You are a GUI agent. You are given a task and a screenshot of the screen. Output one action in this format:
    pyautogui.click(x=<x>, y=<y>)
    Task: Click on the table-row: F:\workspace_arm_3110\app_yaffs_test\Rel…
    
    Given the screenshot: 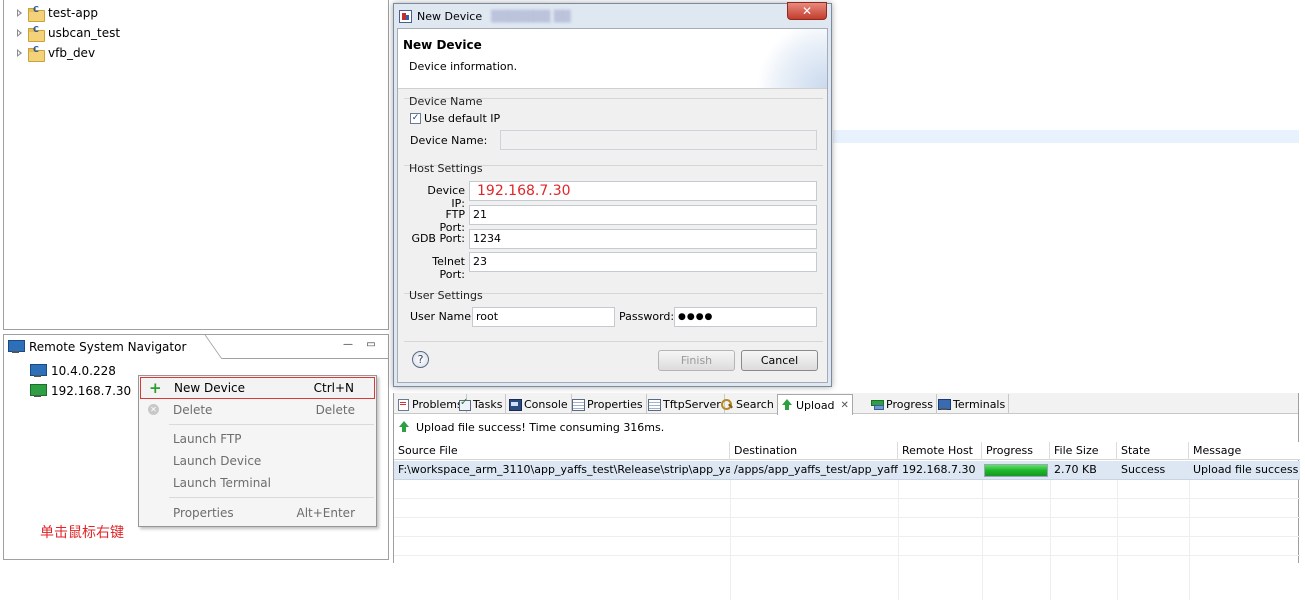 What is the action you would take?
    pyautogui.click(x=847, y=470)
    